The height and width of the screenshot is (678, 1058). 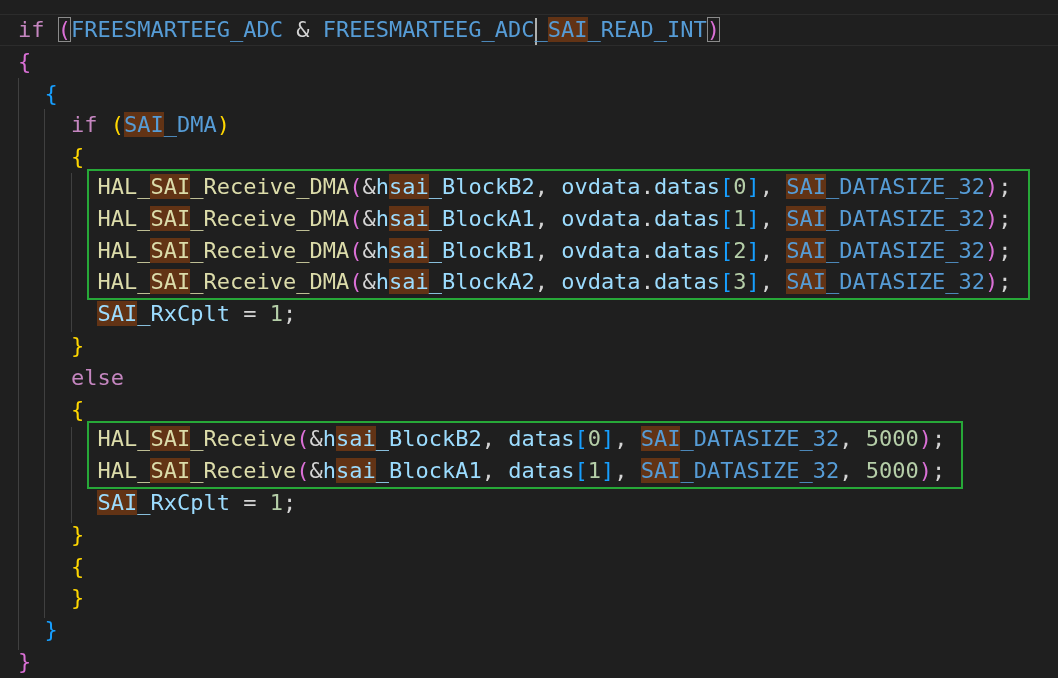 I want to click on code-line: HAL_SAI_Receive_DMA(&hsai_BlockB1, ovdata.datas[2], SAI_DATASIZE_32);, so click(x=554, y=250).